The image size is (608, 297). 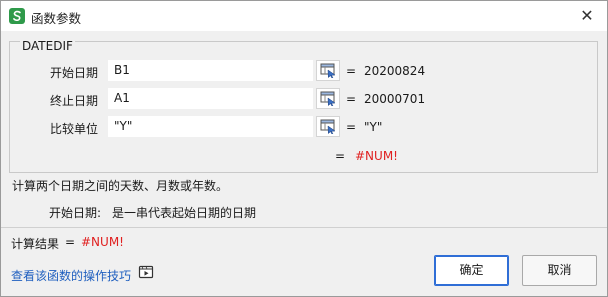 What do you see at coordinates (146, 272) in the screenshot?
I see `video-tutorial-icon` at bounding box center [146, 272].